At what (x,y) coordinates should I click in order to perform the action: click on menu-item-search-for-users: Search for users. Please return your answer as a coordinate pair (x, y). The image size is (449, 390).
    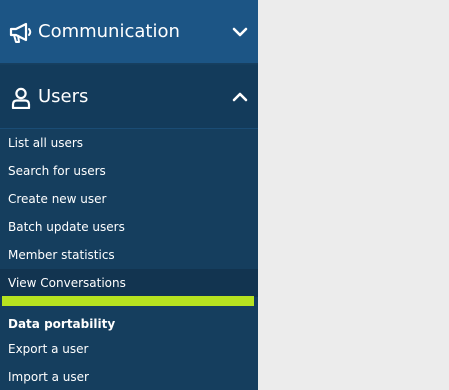
    Looking at the image, I should click on (129, 171).